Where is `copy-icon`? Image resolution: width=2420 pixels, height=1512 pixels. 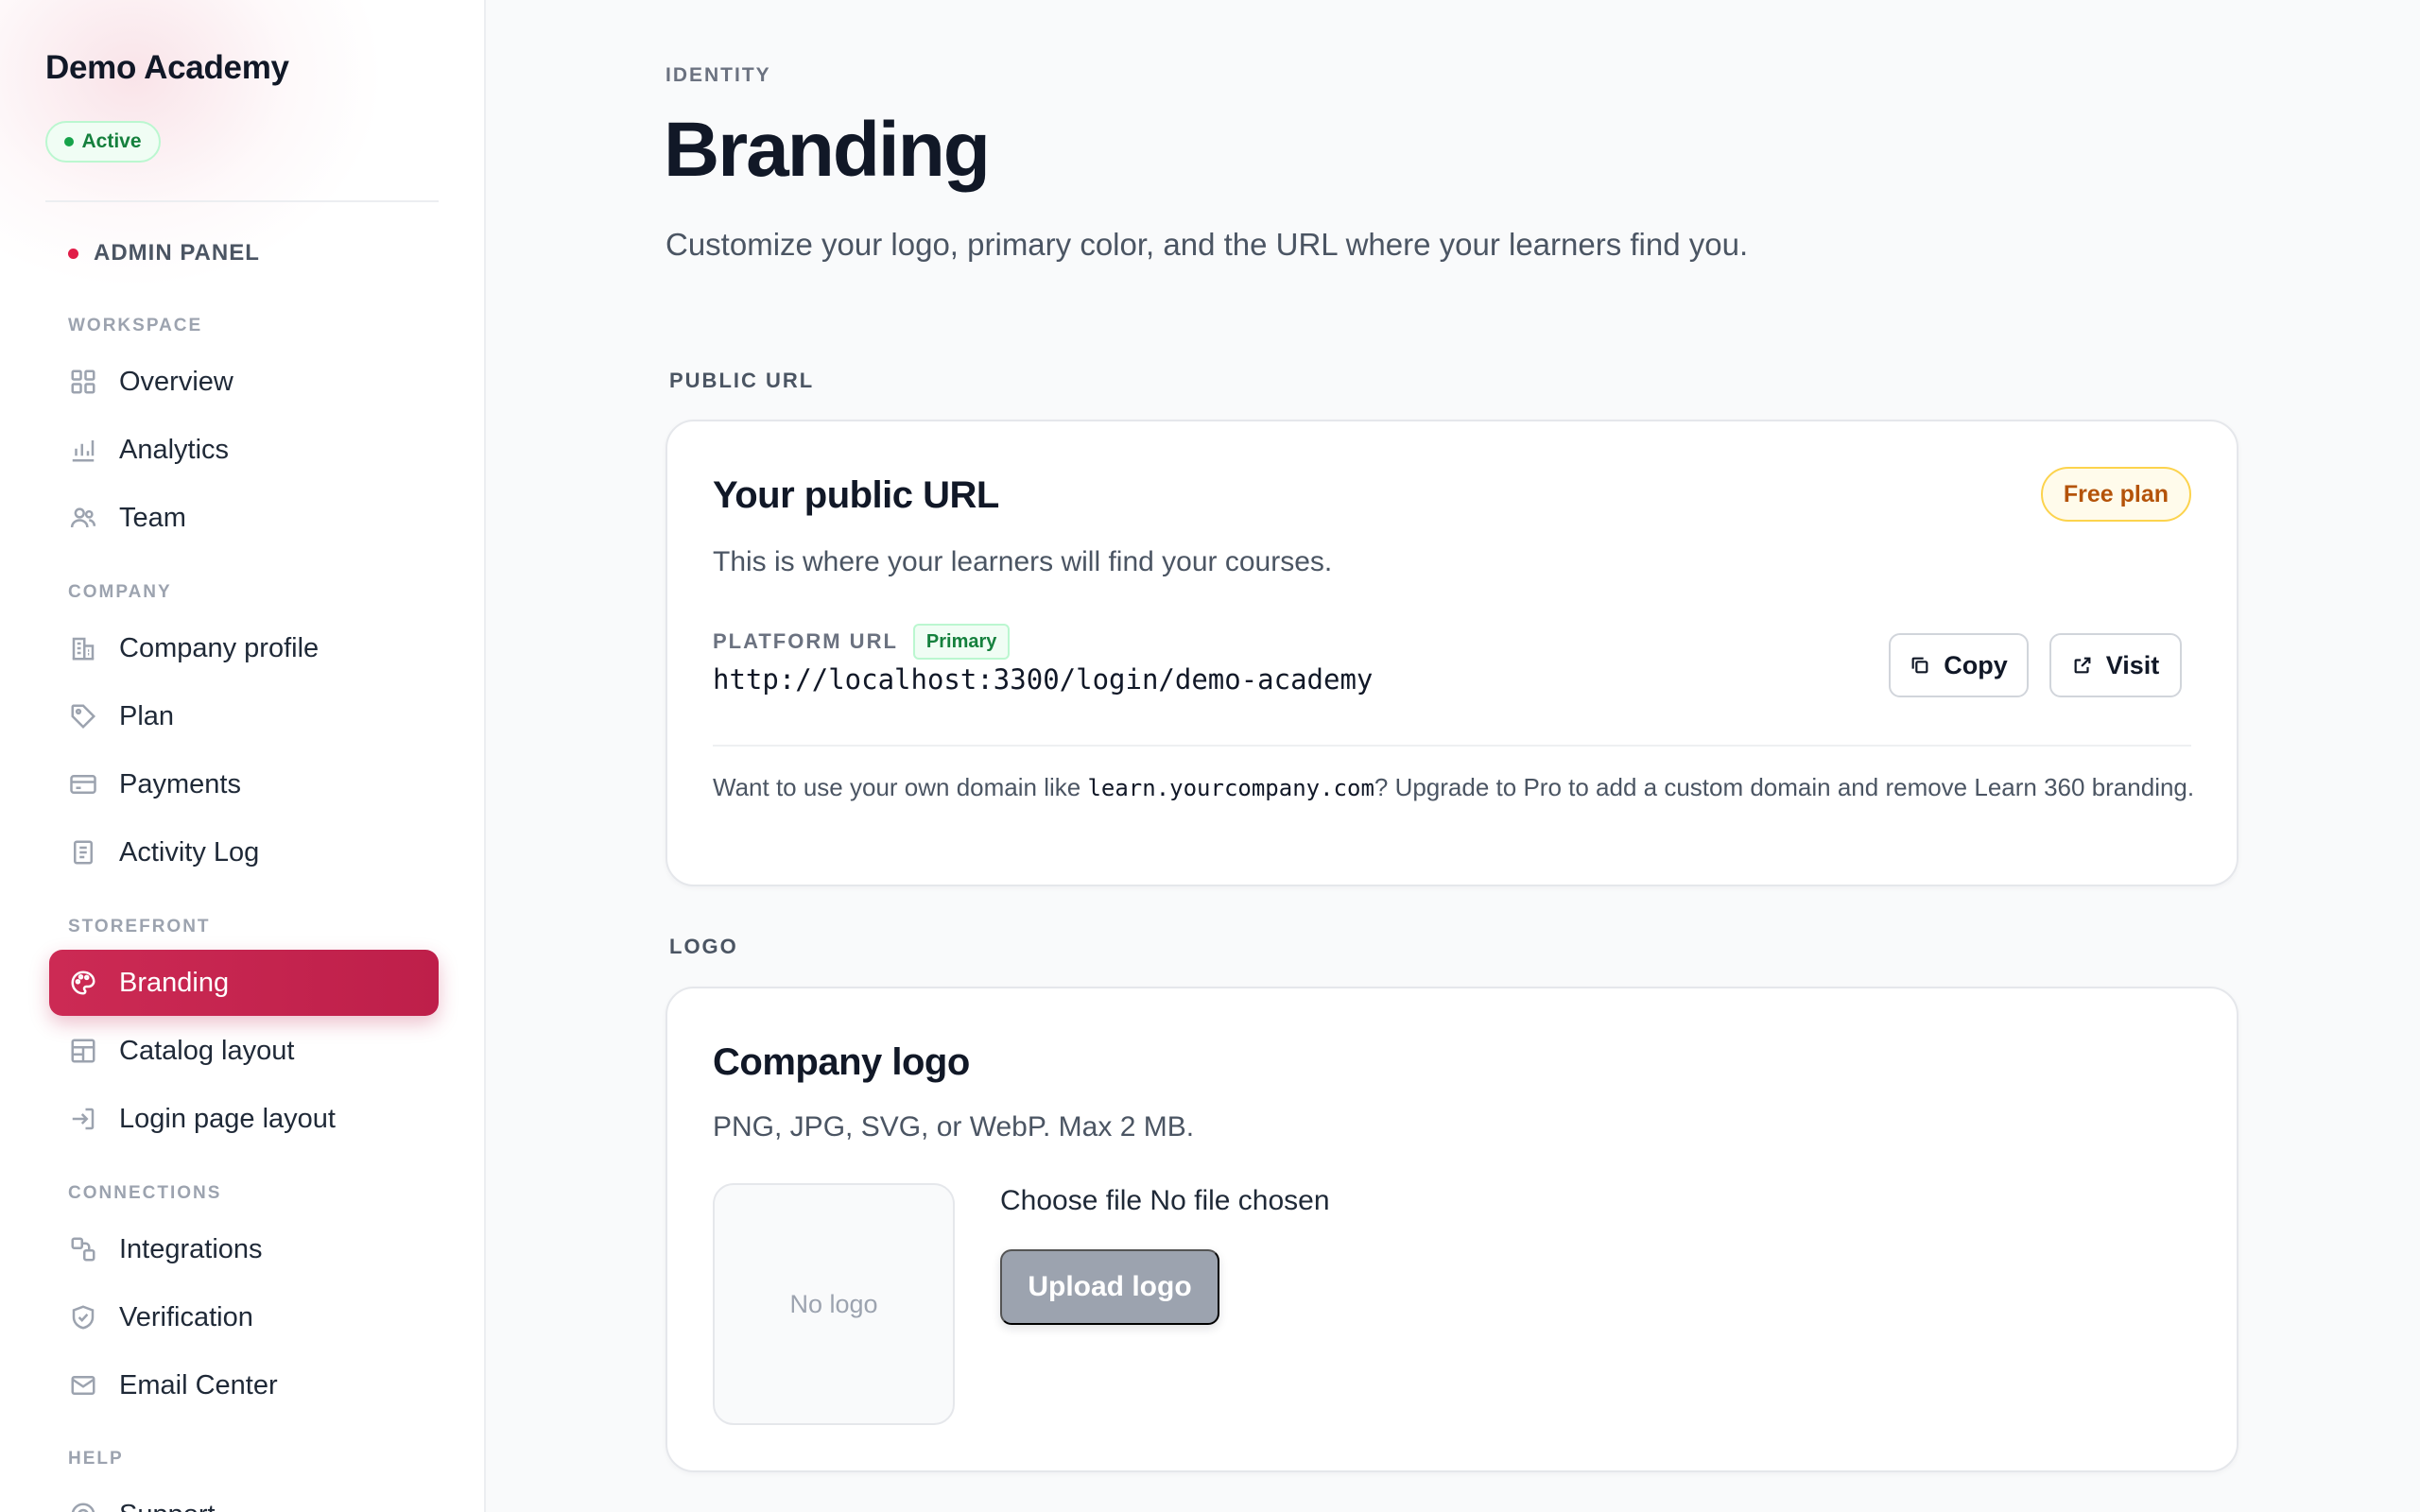
copy-icon is located at coordinates (1919, 665).